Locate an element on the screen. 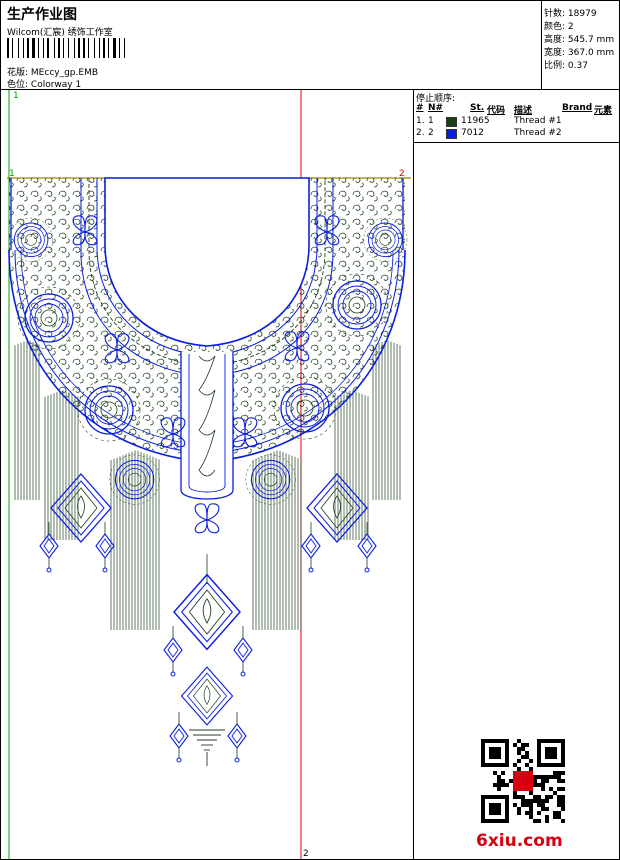 The image size is (620, 860). sheet-title: 生产作业图 is located at coordinates (42, 15).